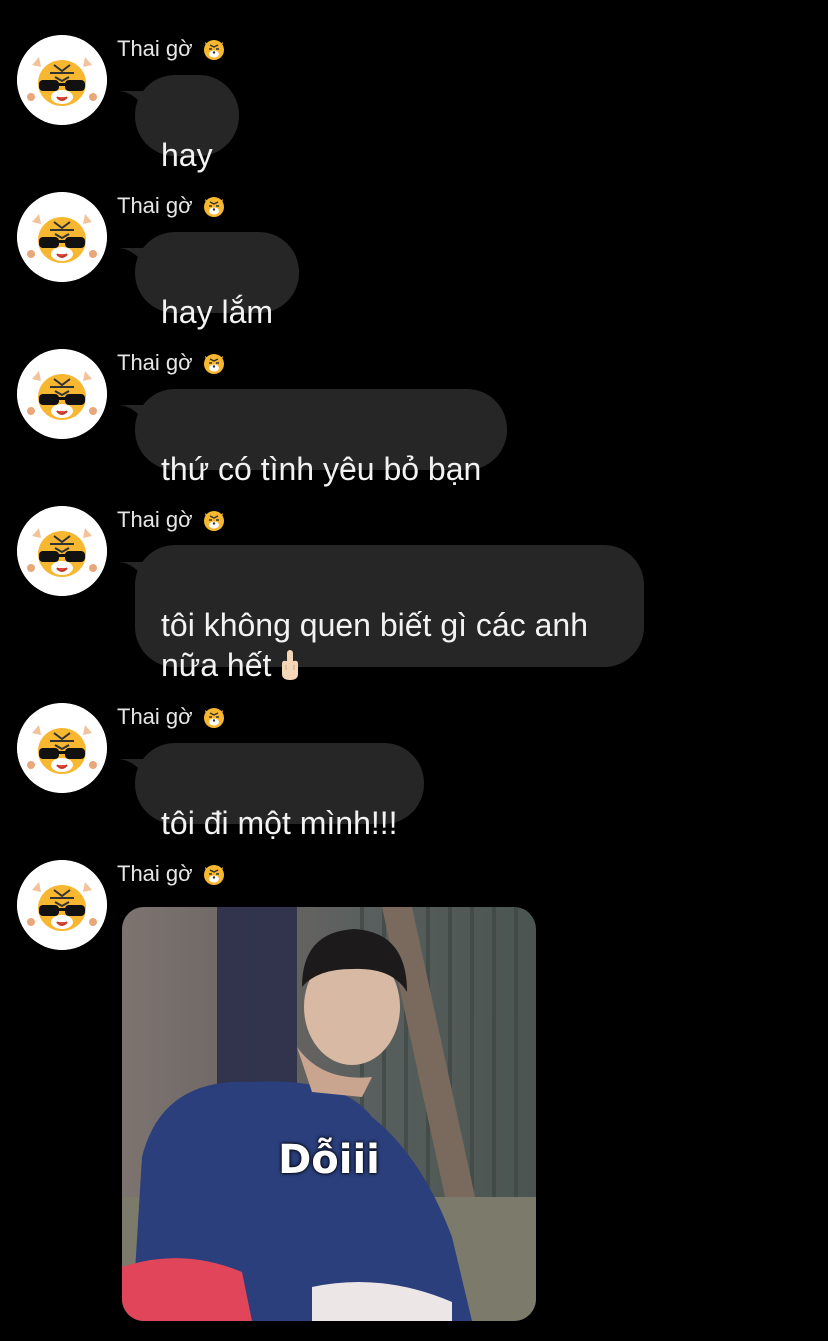  What do you see at coordinates (321, 469) in the screenshot?
I see `message-text: thứ có tình yêu bỏ bạn` at bounding box center [321, 469].